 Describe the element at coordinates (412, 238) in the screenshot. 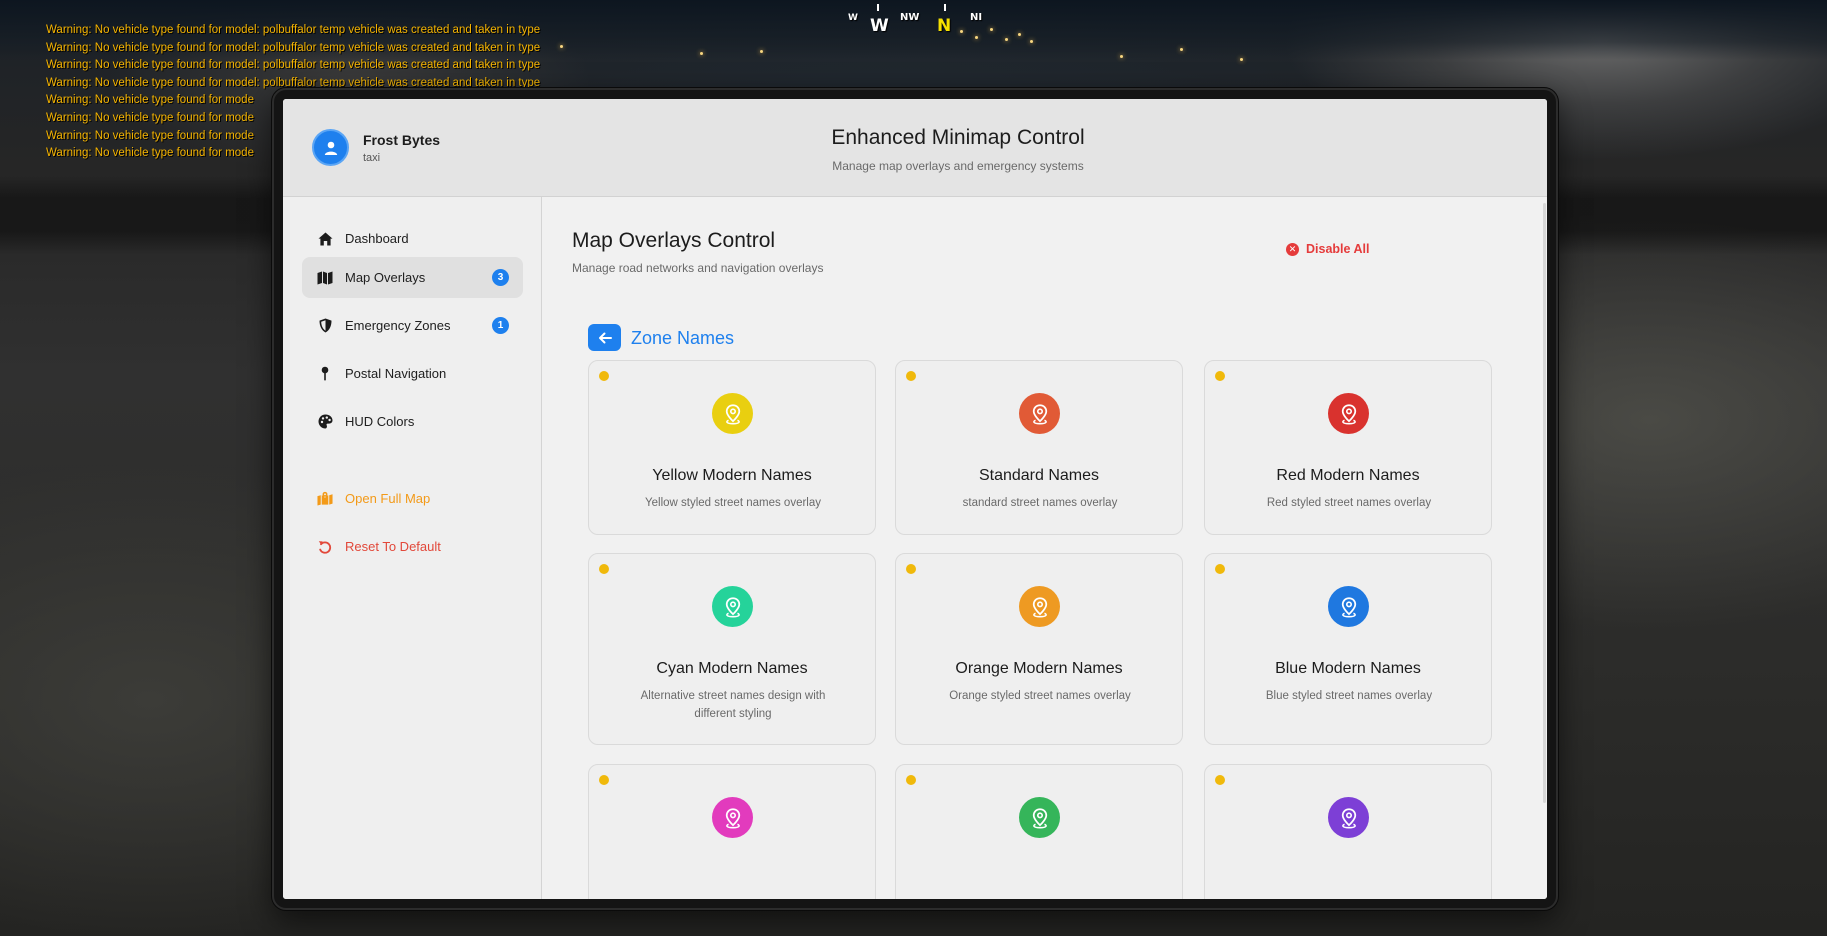

I see `sidebar-item-dashboard: Dashboard` at that location.